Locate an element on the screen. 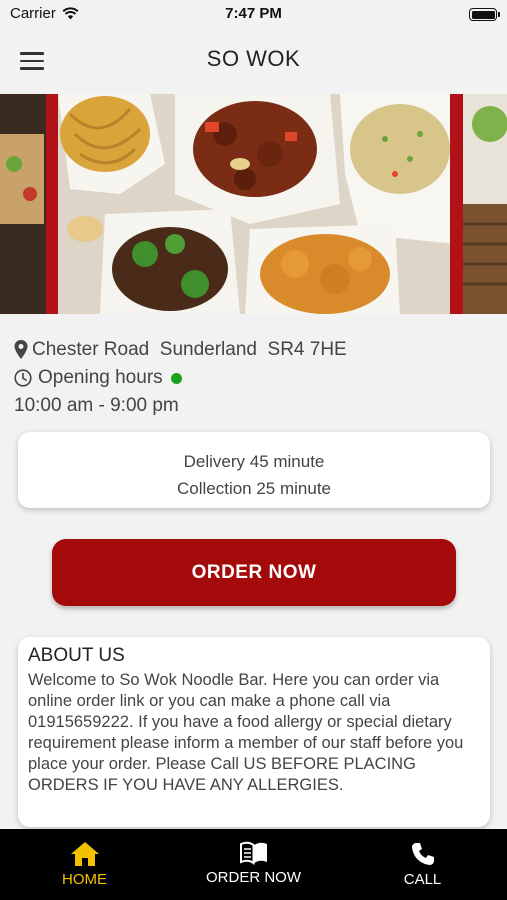 Image resolution: width=507 pixels, height=900 pixels. tab-home-label: HOME is located at coordinates (84, 879).